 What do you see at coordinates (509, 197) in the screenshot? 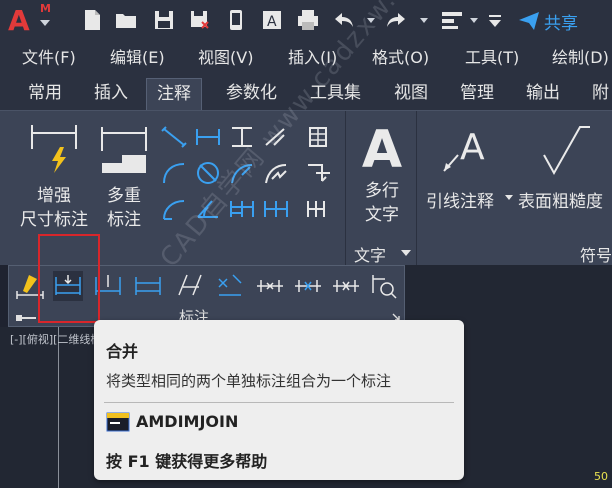
I see `leader-caret-icon` at bounding box center [509, 197].